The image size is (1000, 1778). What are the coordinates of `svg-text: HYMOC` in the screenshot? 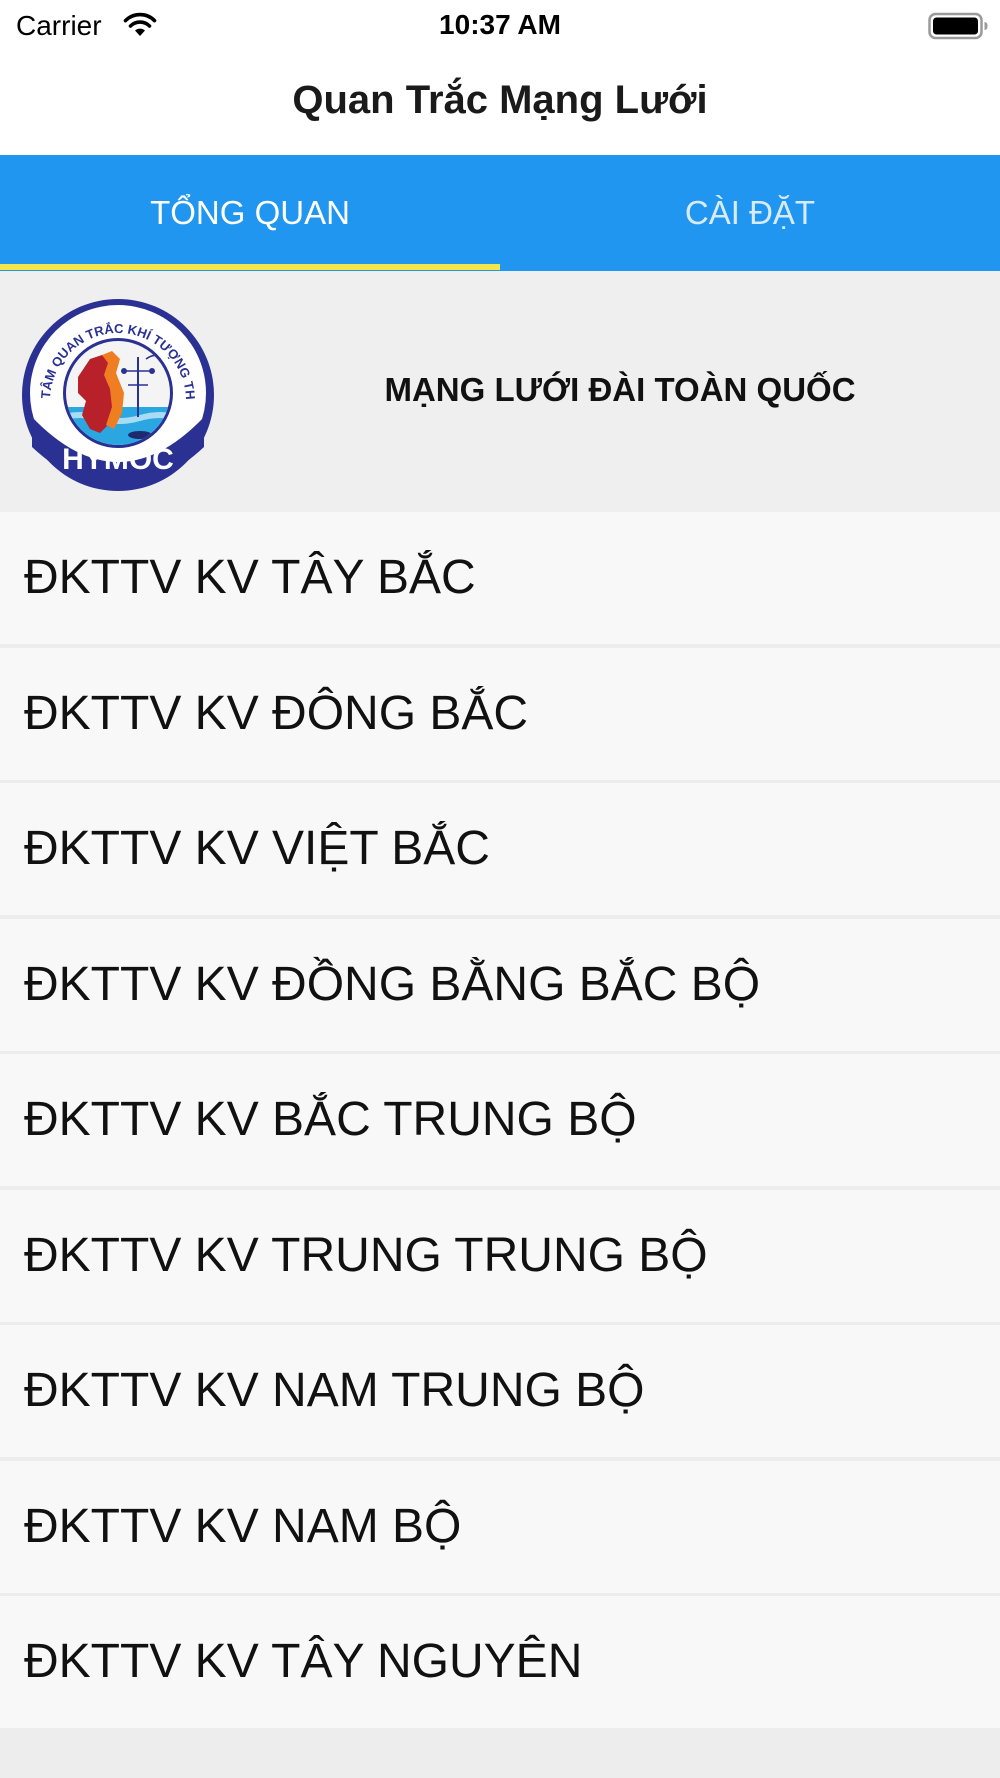 It's located at (118, 459).